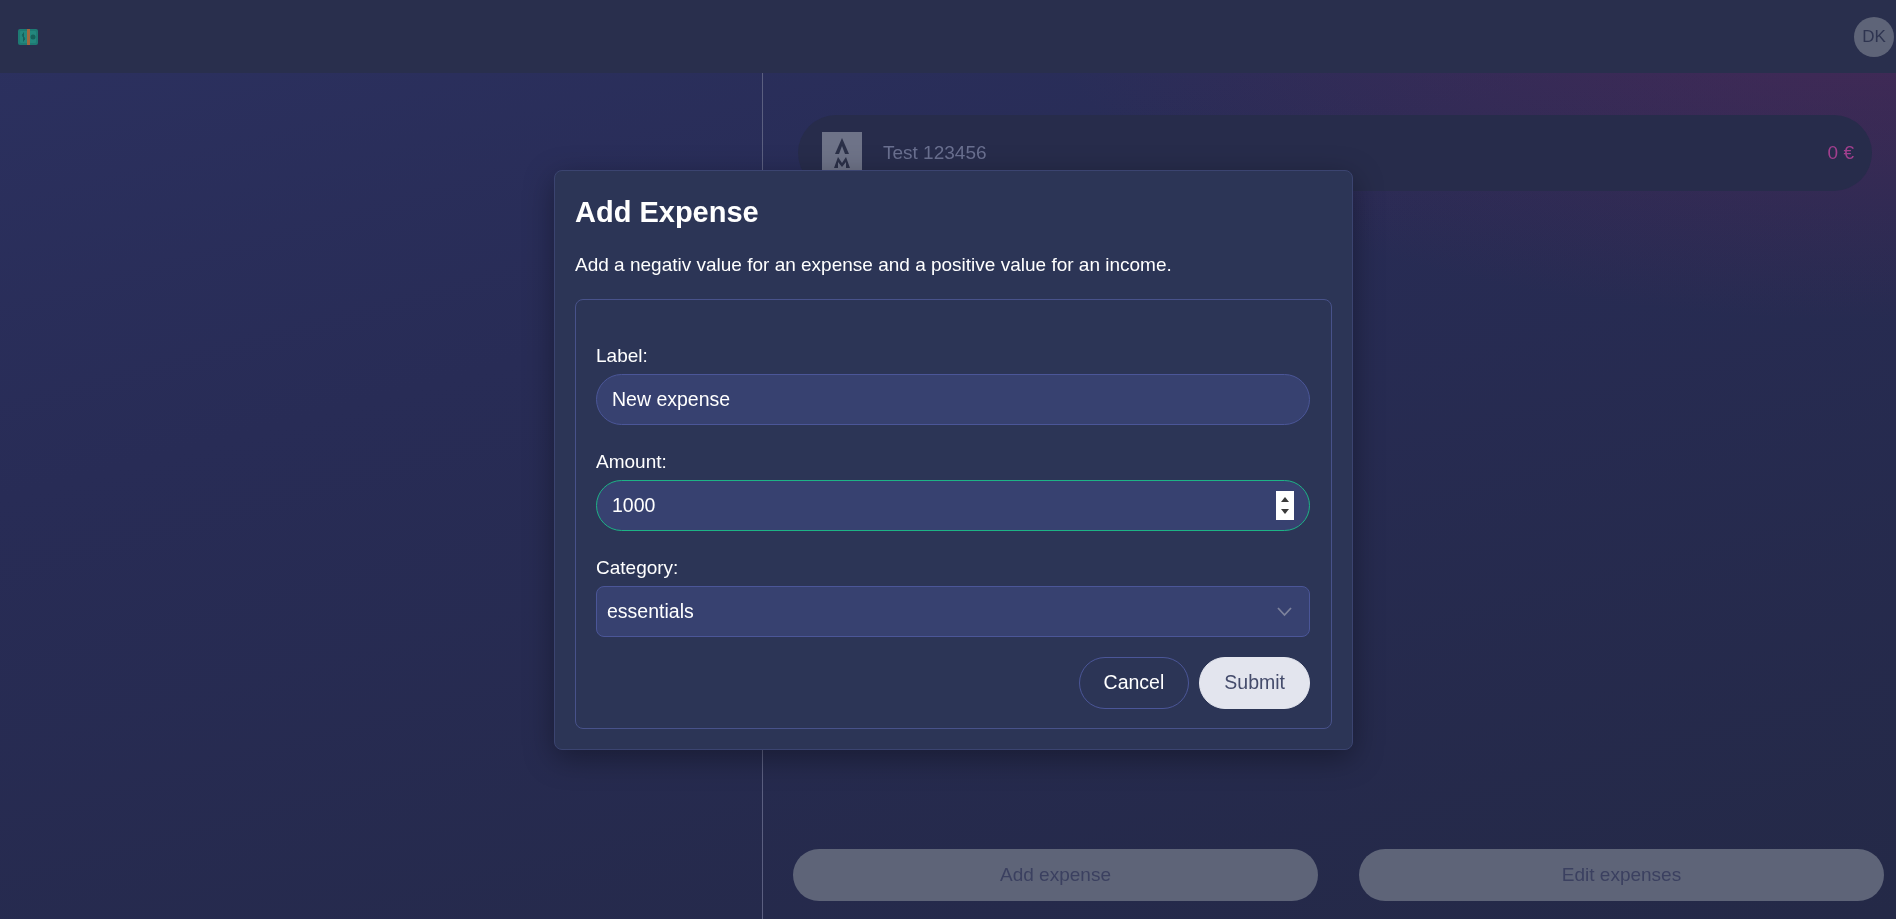  What do you see at coordinates (935, 152) in the screenshot?
I see `expense-label: Test 123456` at bounding box center [935, 152].